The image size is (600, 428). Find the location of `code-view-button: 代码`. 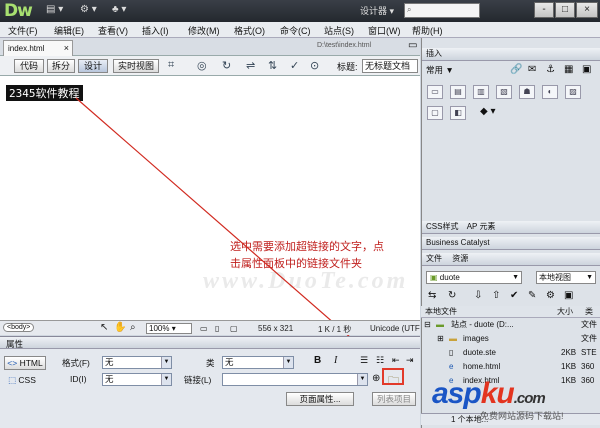

code-view-button: 代码 is located at coordinates (29, 66).